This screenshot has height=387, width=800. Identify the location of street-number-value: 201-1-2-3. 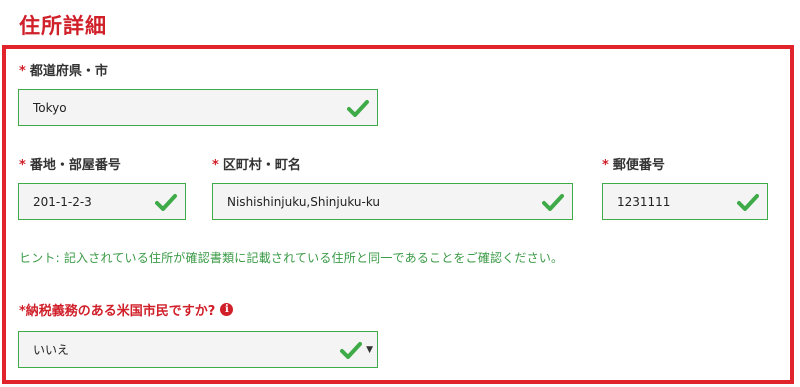
(62, 201).